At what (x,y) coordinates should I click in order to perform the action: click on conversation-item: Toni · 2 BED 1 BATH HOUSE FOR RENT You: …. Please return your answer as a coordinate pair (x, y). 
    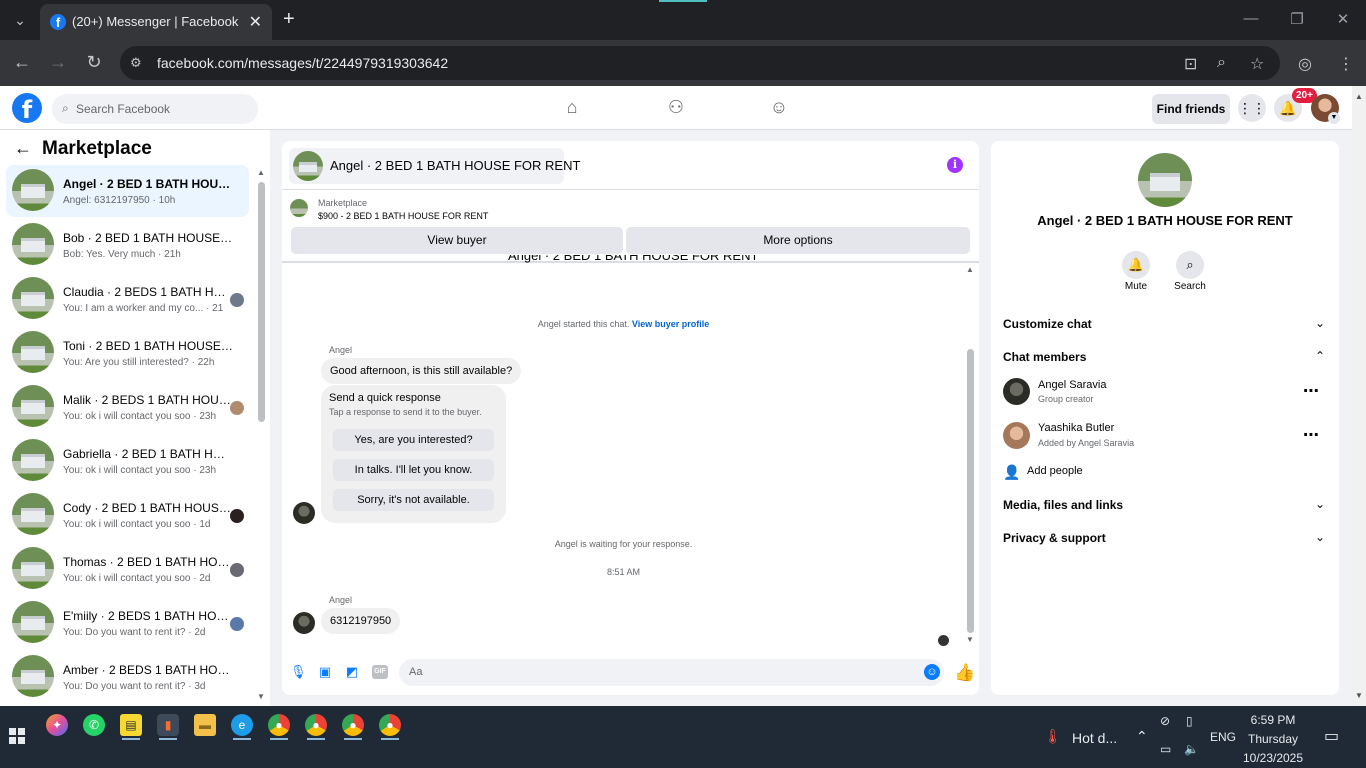
    Looking at the image, I should click on (127, 353).